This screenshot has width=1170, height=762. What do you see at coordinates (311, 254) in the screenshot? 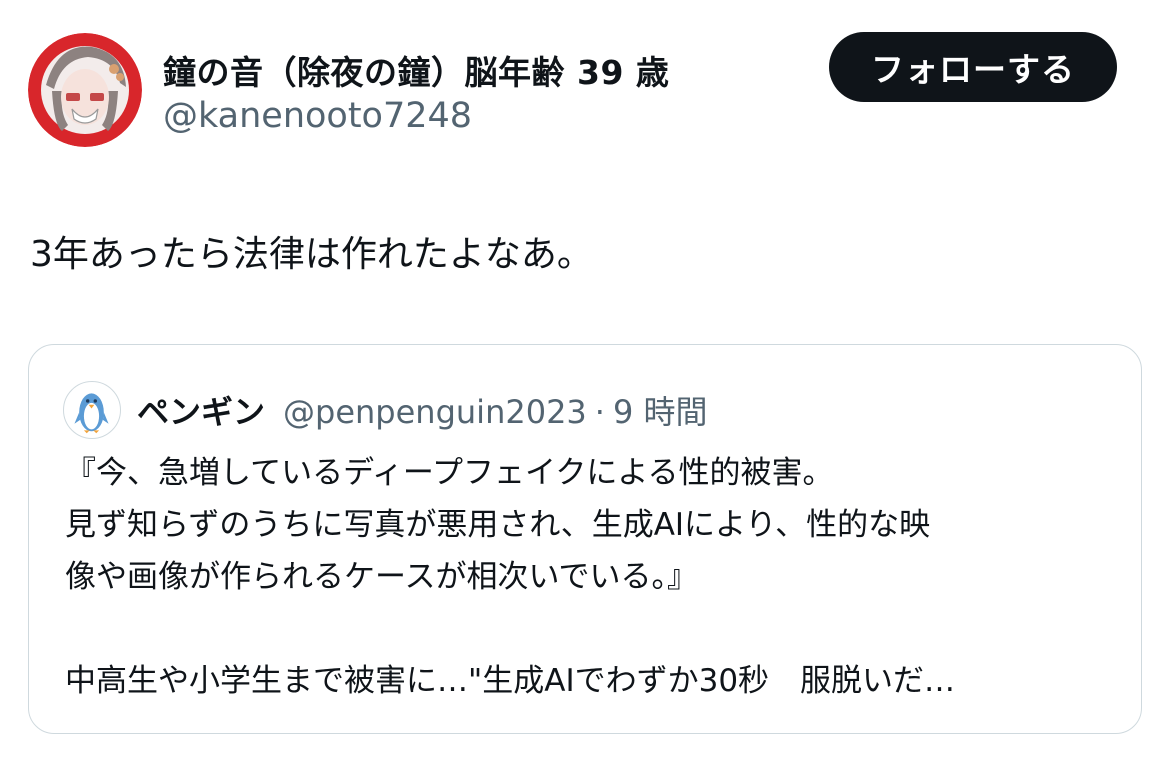
I see `tweet-text: 3年あったら法律は作れたよなあ。` at bounding box center [311, 254].